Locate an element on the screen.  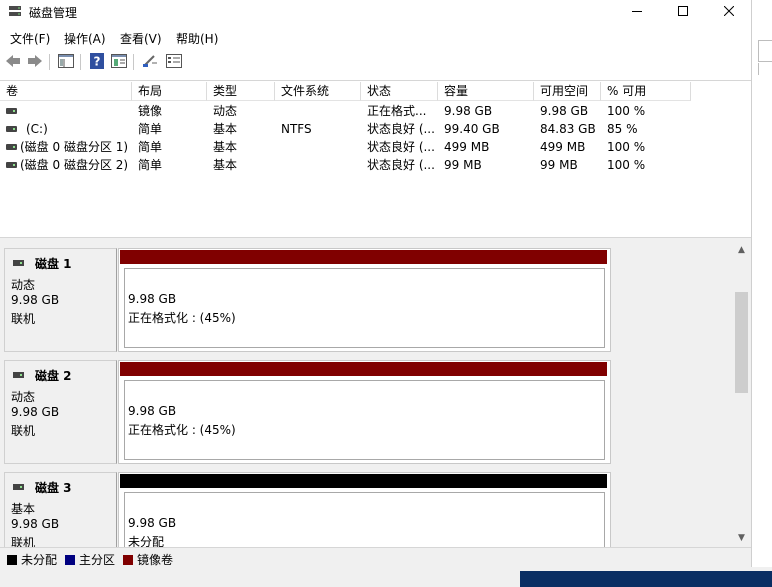
console-tree-icon is located at coordinates (66, 62).